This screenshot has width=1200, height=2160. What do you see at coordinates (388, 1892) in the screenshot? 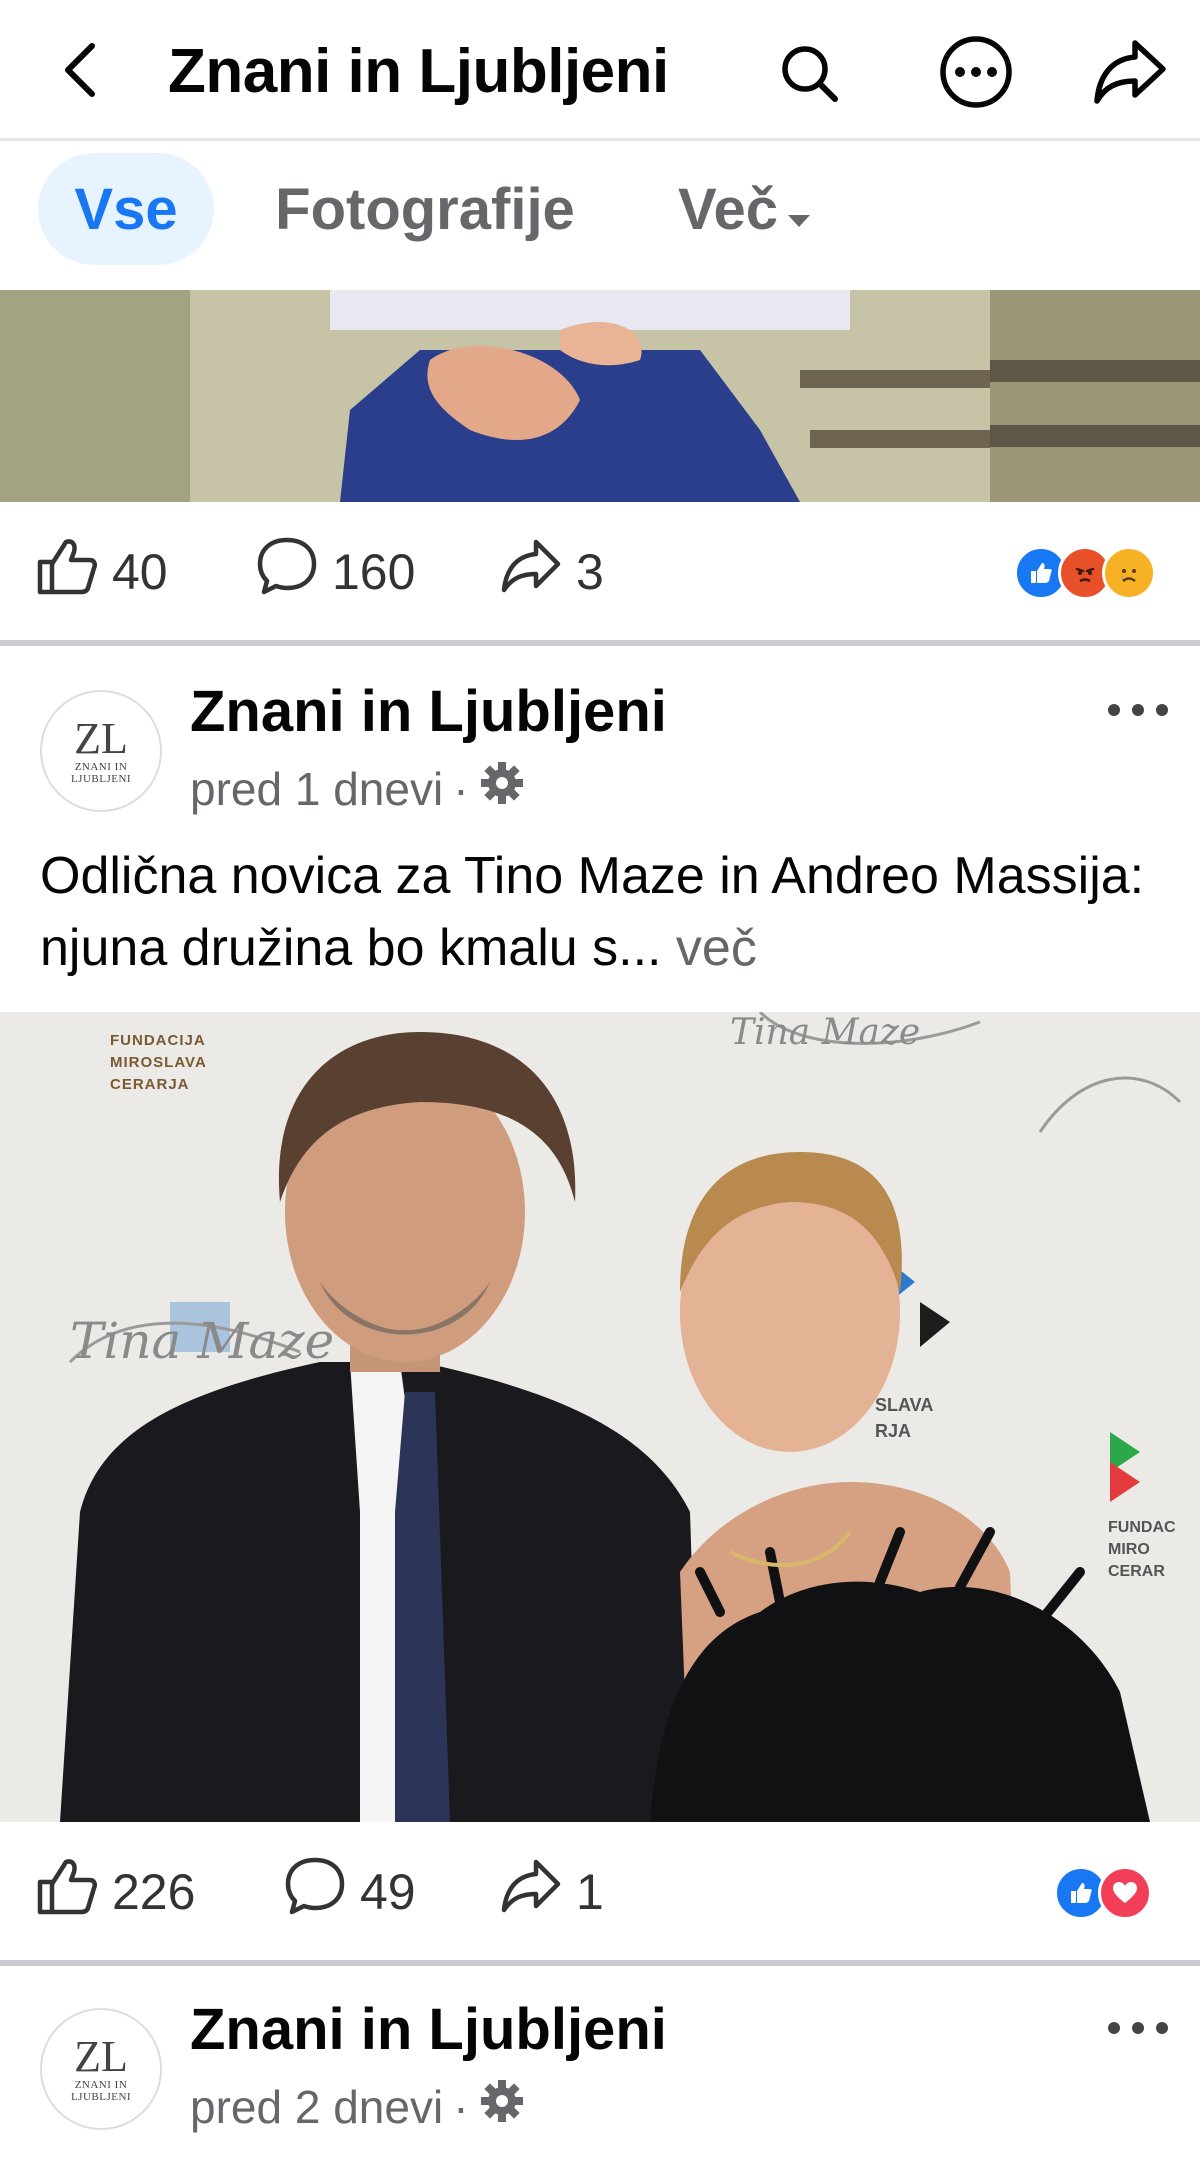
I see `comment-count: 49` at bounding box center [388, 1892].